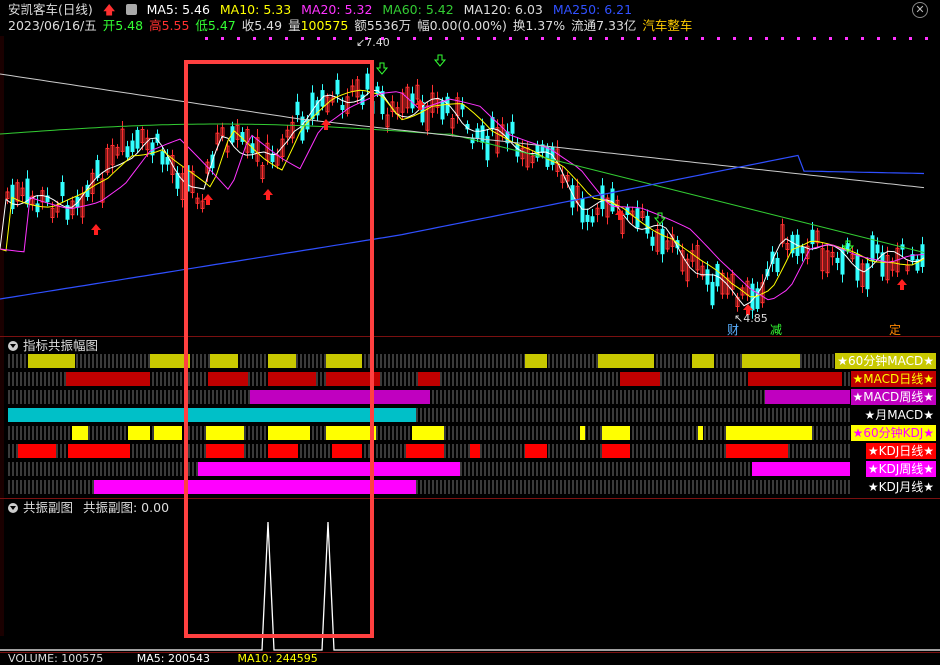 The height and width of the screenshot is (665, 940). What do you see at coordinates (56, 658) in the screenshot?
I see `volume-panel-label: VOLUME: 100575` at bounding box center [56, 658].